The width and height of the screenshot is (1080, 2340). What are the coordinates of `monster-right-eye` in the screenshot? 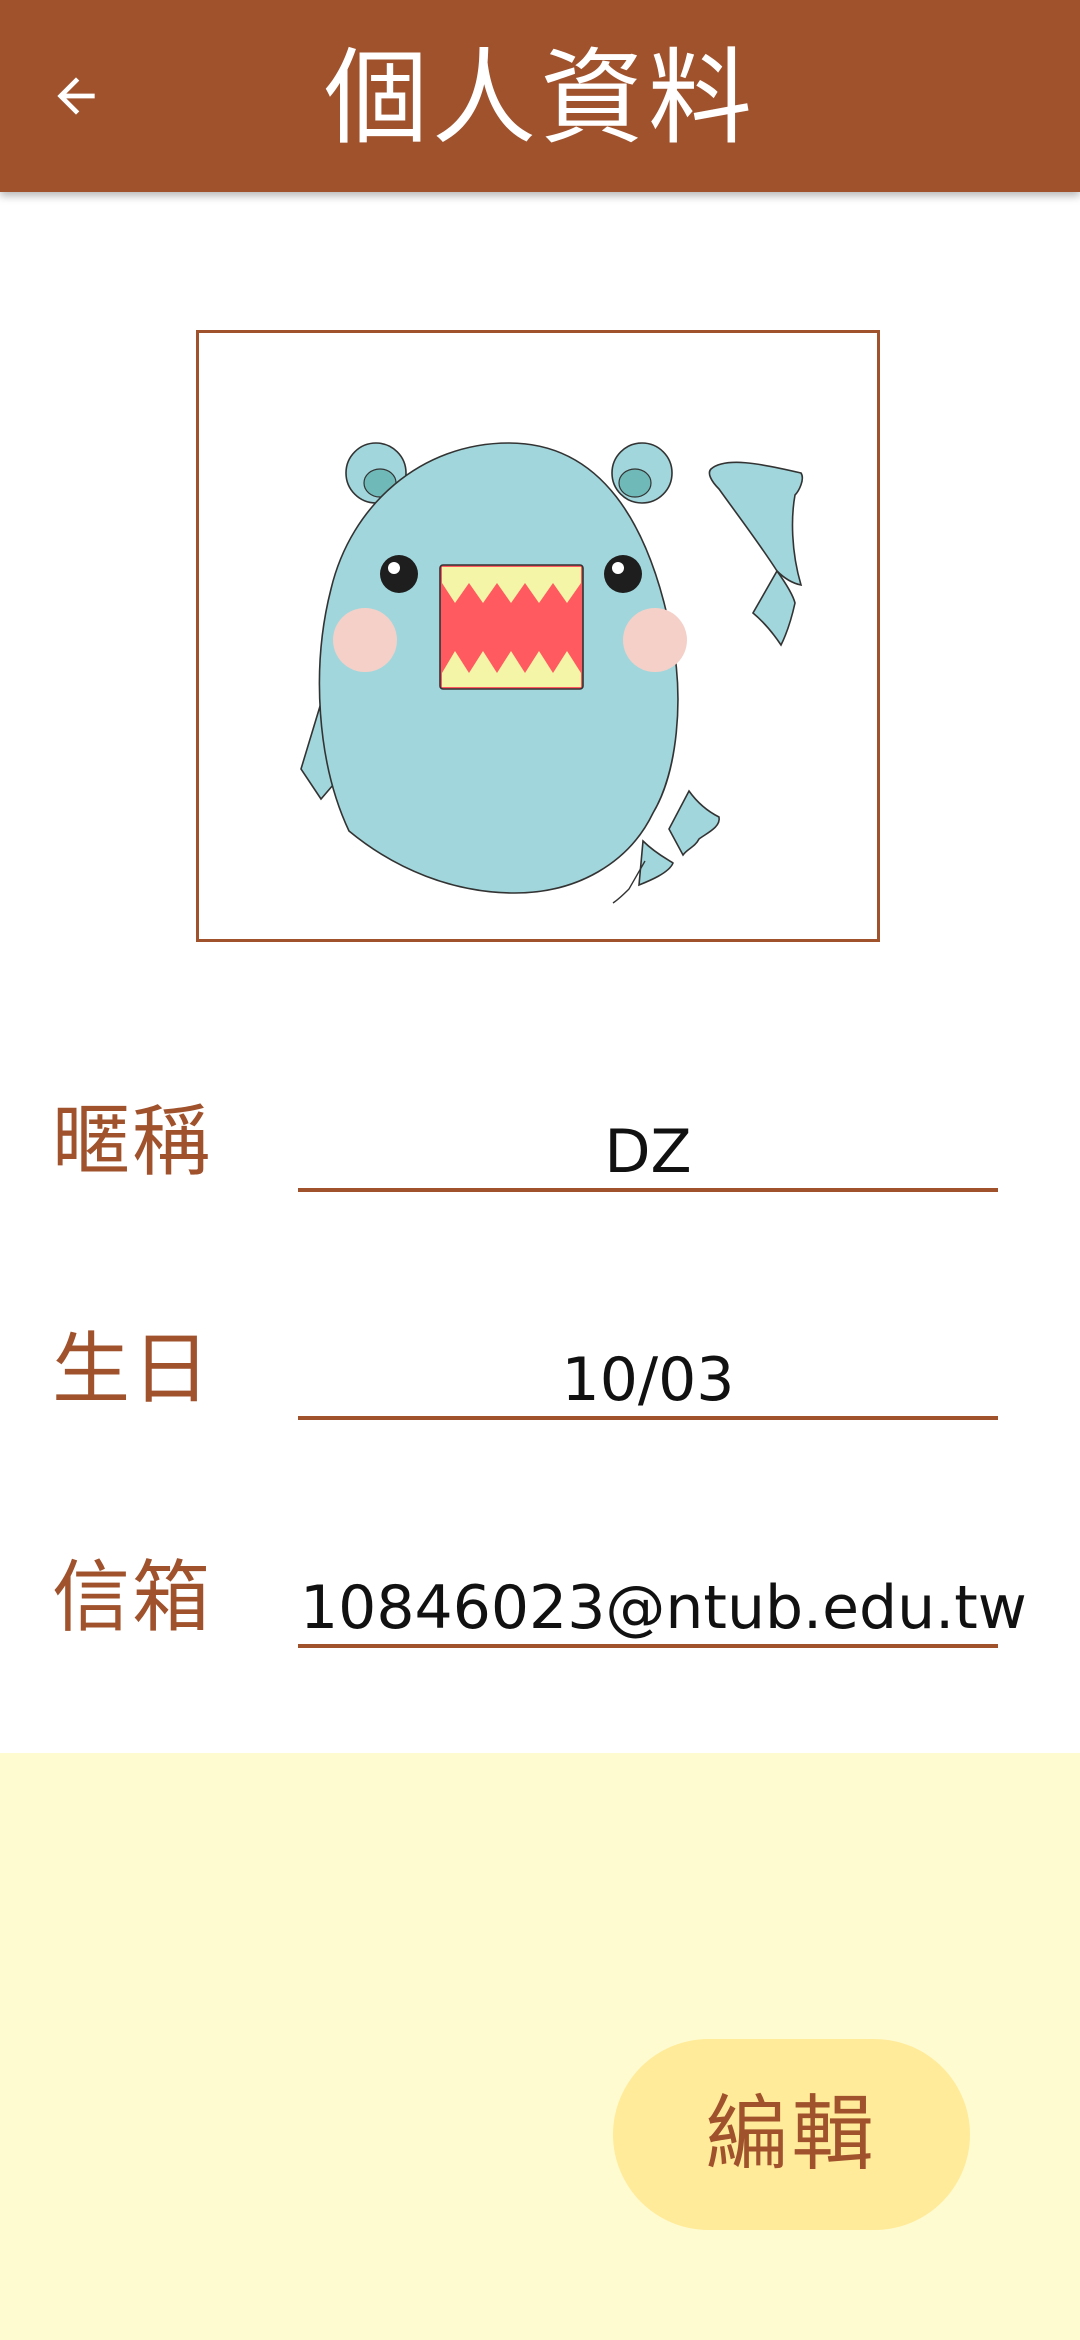 It's located at (623, 574).